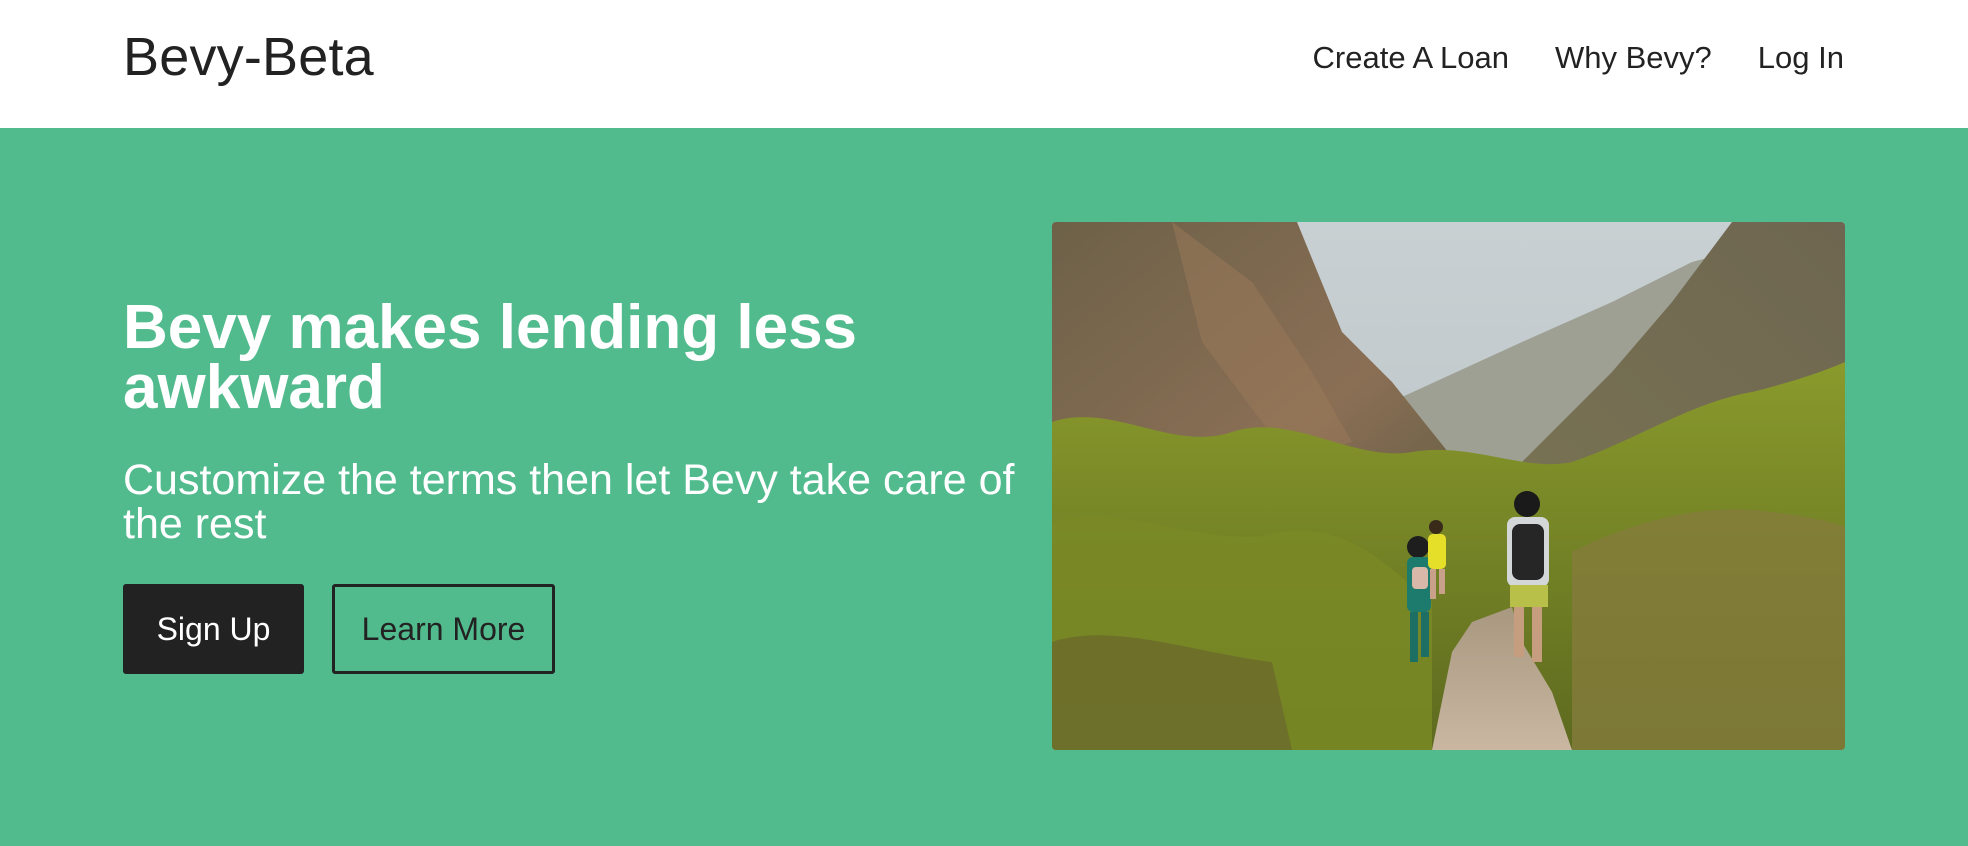  Describe the element at coordinates (1411, 58) in the screenshot. I see `nav-link-create-loan: Create A Loan` at that location.